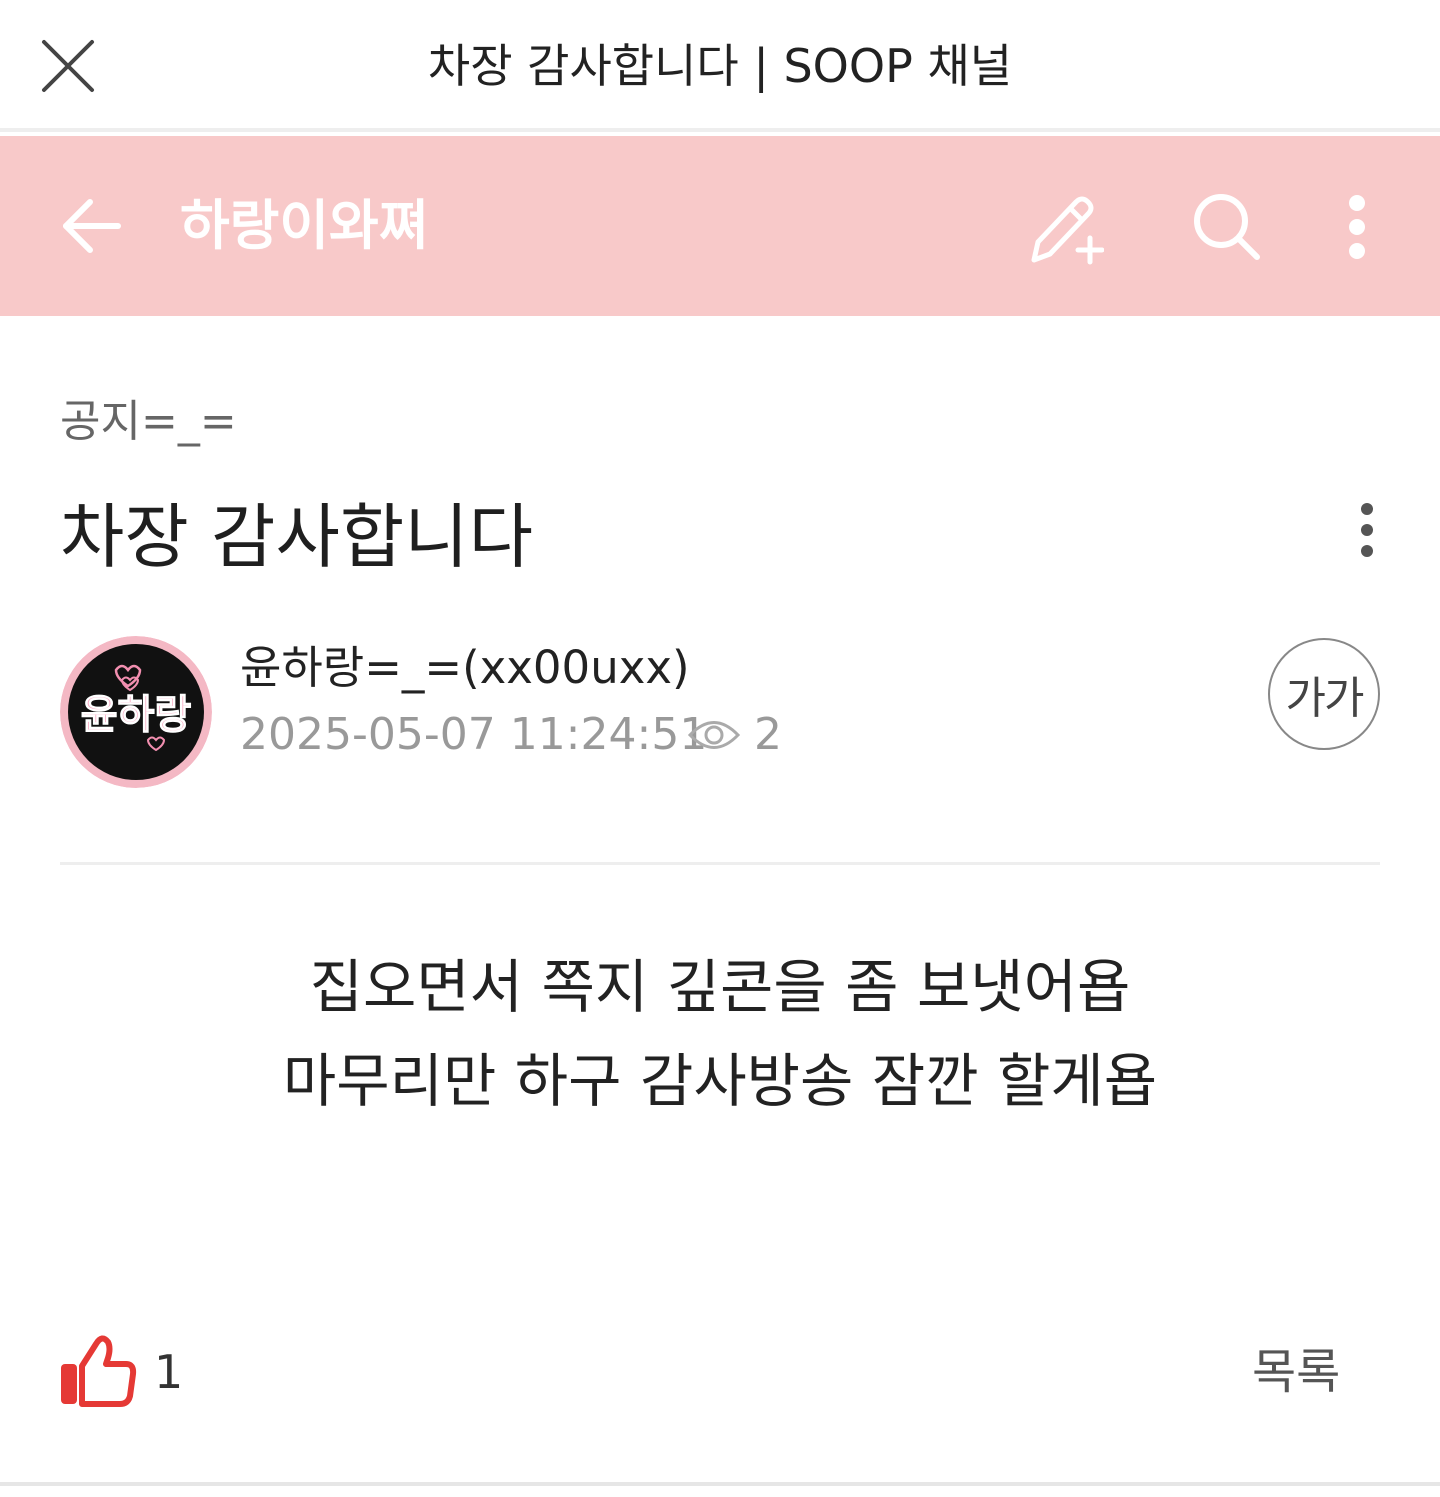  I want to click on post-body-line: 마무리만 하구 감사방송 잠깐 할게욥, so click(720, 1081).